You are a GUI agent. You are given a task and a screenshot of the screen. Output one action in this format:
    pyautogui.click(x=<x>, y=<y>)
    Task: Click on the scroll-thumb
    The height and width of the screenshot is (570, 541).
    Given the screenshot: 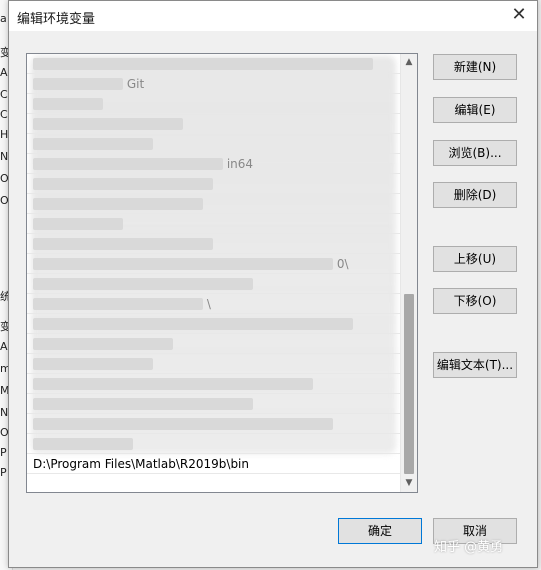 What is the action you would take?
    pyautogui.click(x=409, y=384)
    